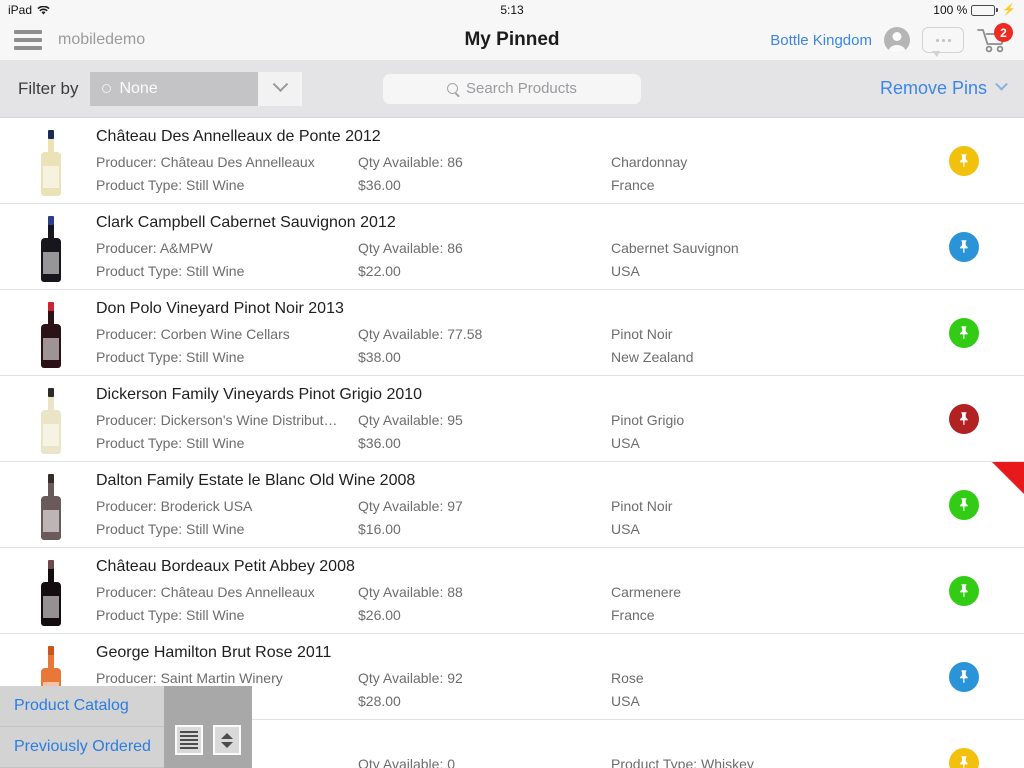 This screenshot has height=768, width=1024. What do you see at coordinates (821, 40) in the screenshot?
I see `account-link: Bottle Kingdom` at bounding box center [821, 40].